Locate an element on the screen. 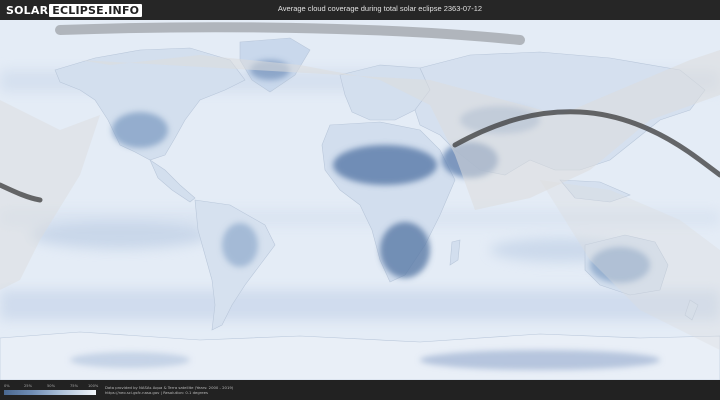 This screenshot has width=720, height=400. cloud-coverage-legend-bar is located at coordinates (50, 392).